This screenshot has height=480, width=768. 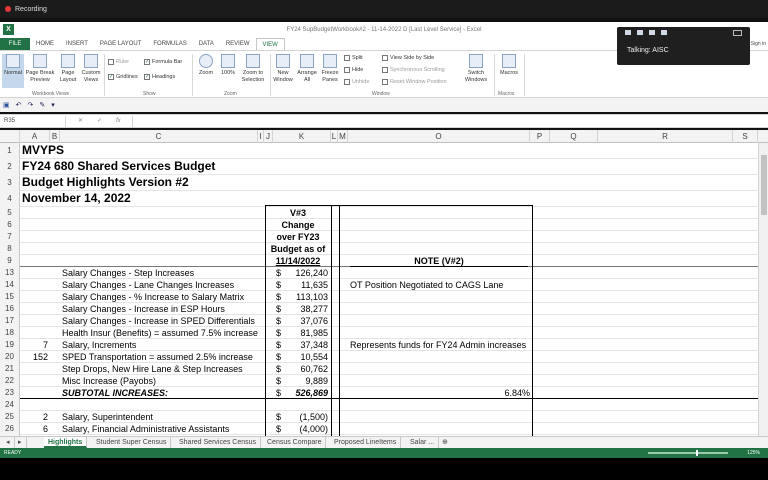 I want to click on cell-k: 38,277, so click(x=305, y=309).